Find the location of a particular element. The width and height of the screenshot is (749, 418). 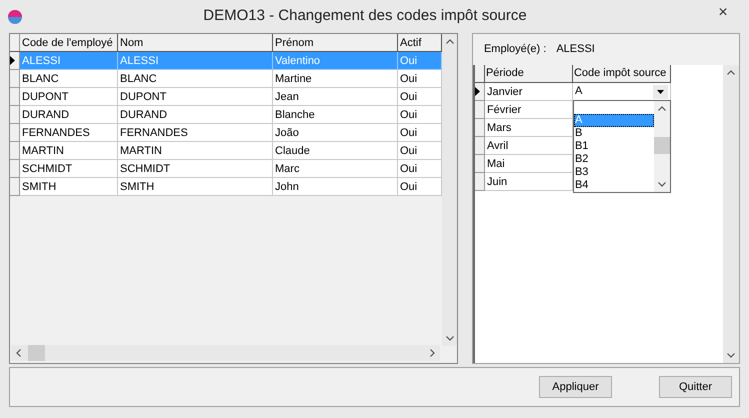

table-cell: Claude is located at coordinates (335, 151).